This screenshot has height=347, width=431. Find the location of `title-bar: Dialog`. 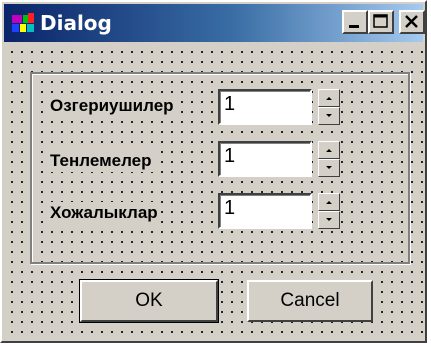

title-bar: Dialog is located at coordinates (214, 23).